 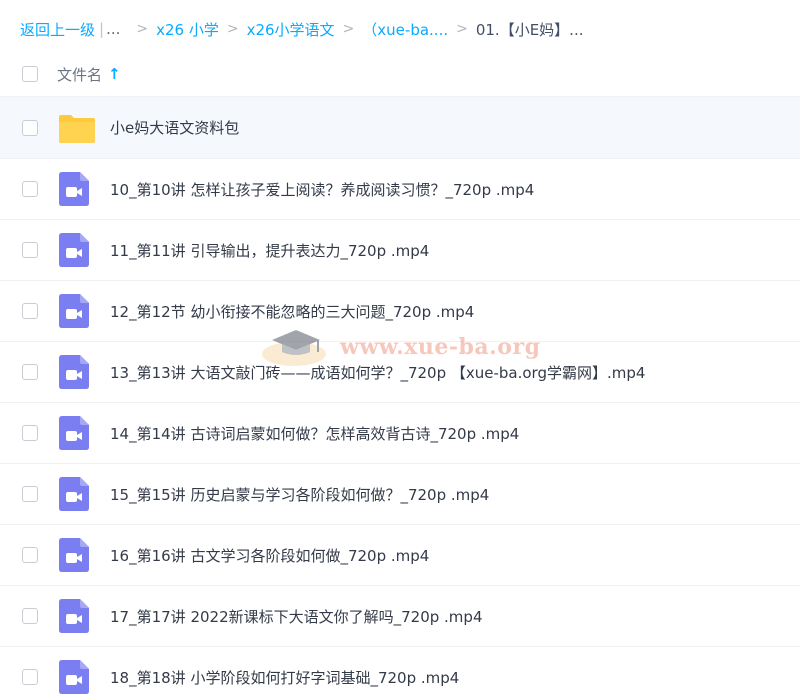 What do you see at coordinates (400, 74) in the screenshot?
I see `list-header: 文件名 ↑` at bounding box center [400, 74].